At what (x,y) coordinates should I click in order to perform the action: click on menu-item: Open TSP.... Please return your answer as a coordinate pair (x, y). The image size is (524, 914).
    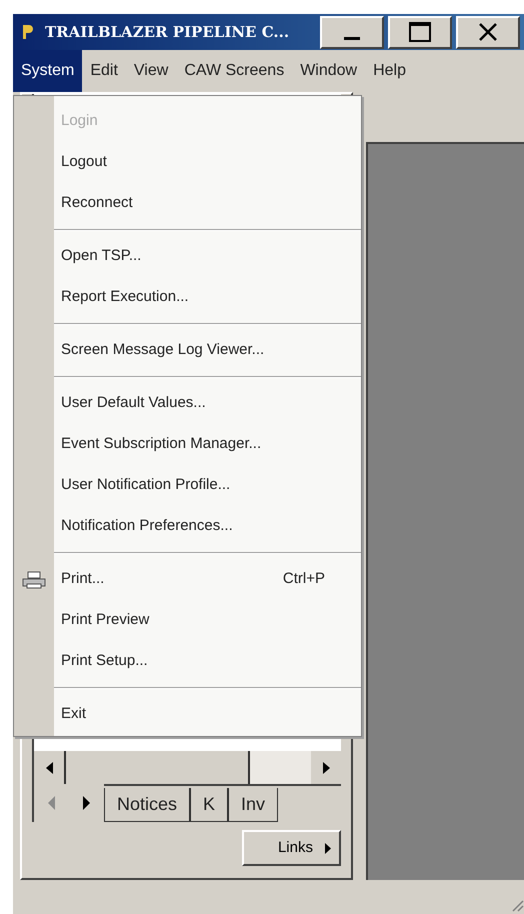
    Looking at the image, I should click on (207, 256).